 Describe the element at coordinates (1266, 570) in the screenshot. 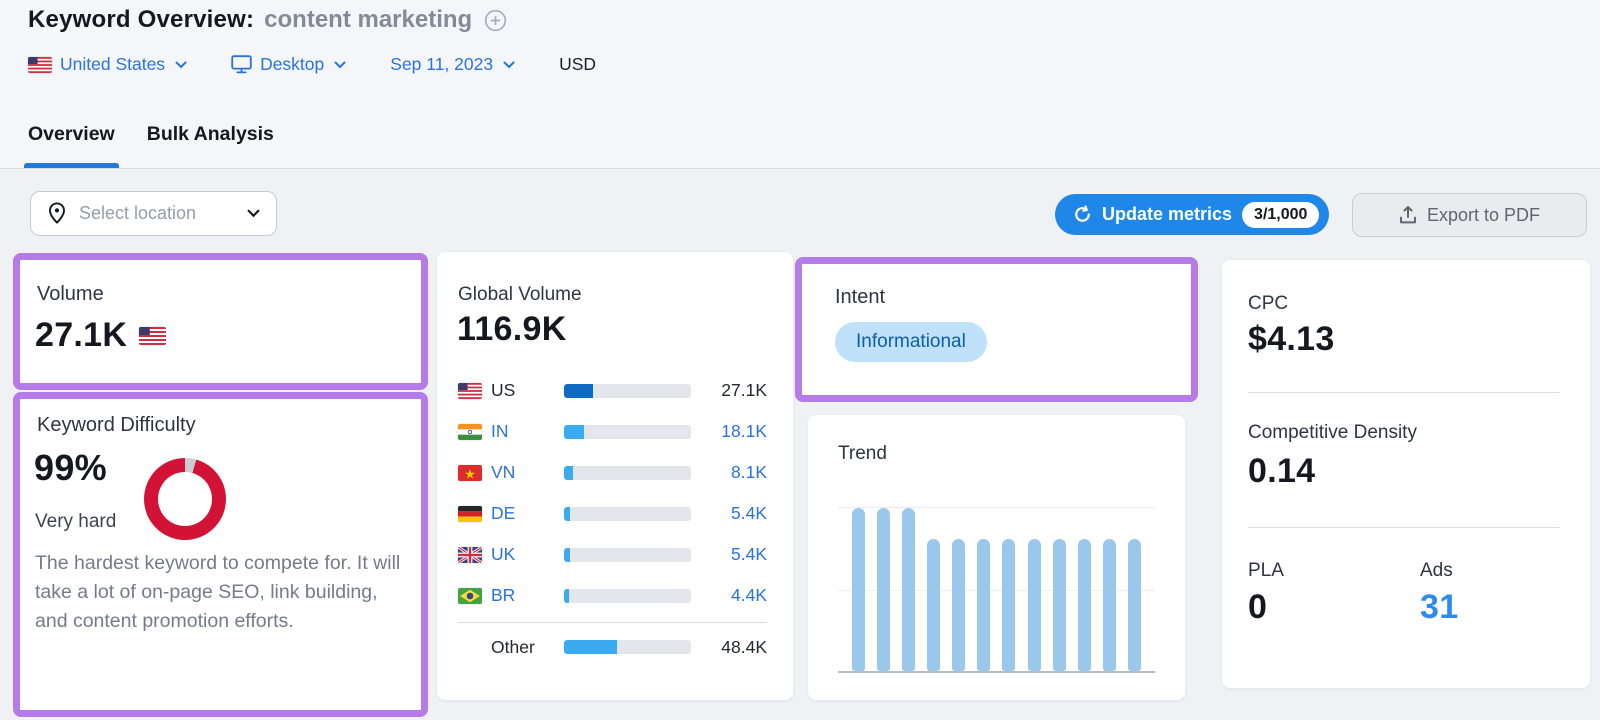

I see `pla-label: PLA` at that location.